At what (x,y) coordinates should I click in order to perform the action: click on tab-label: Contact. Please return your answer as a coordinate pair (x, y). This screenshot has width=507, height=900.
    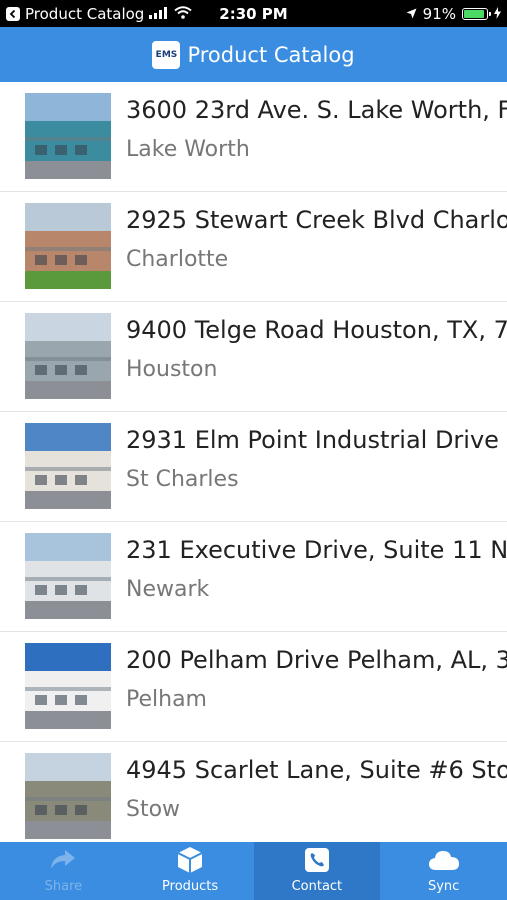
    Looking at the image, I should click on (317, 886).